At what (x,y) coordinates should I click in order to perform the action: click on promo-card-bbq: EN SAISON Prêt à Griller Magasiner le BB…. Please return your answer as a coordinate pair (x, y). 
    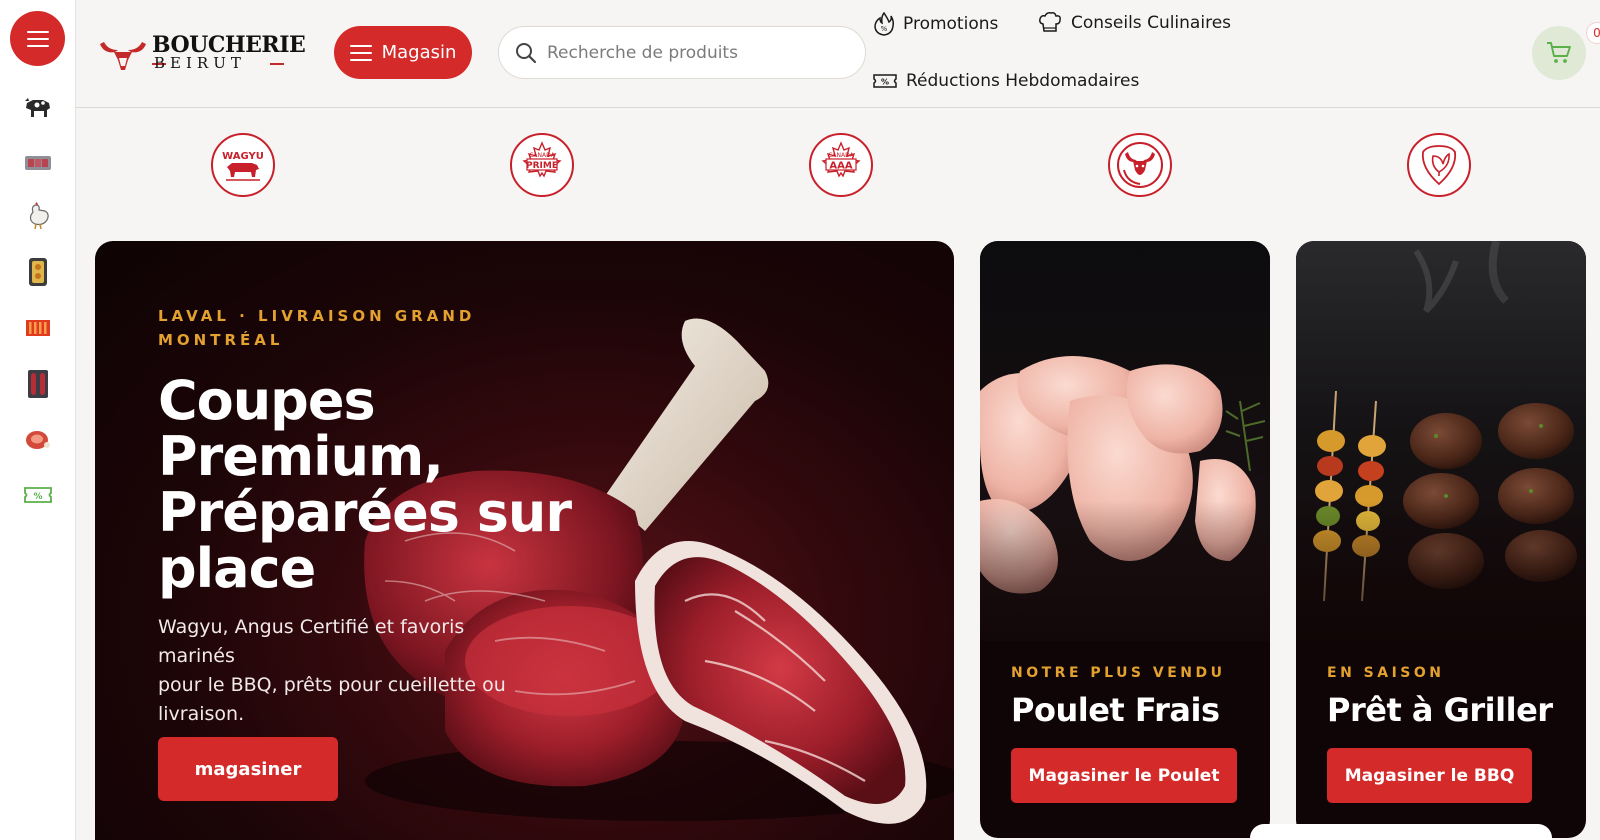
    Looking at the image, I should click on (1441, 539).